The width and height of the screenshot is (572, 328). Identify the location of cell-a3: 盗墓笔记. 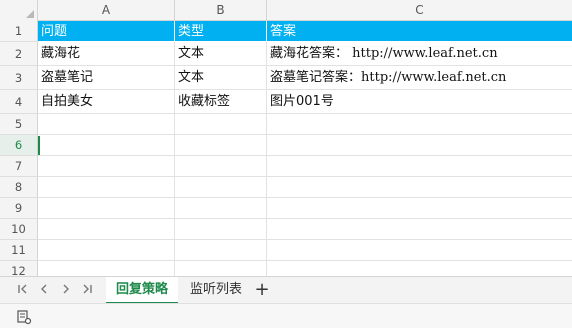
(106, 78).